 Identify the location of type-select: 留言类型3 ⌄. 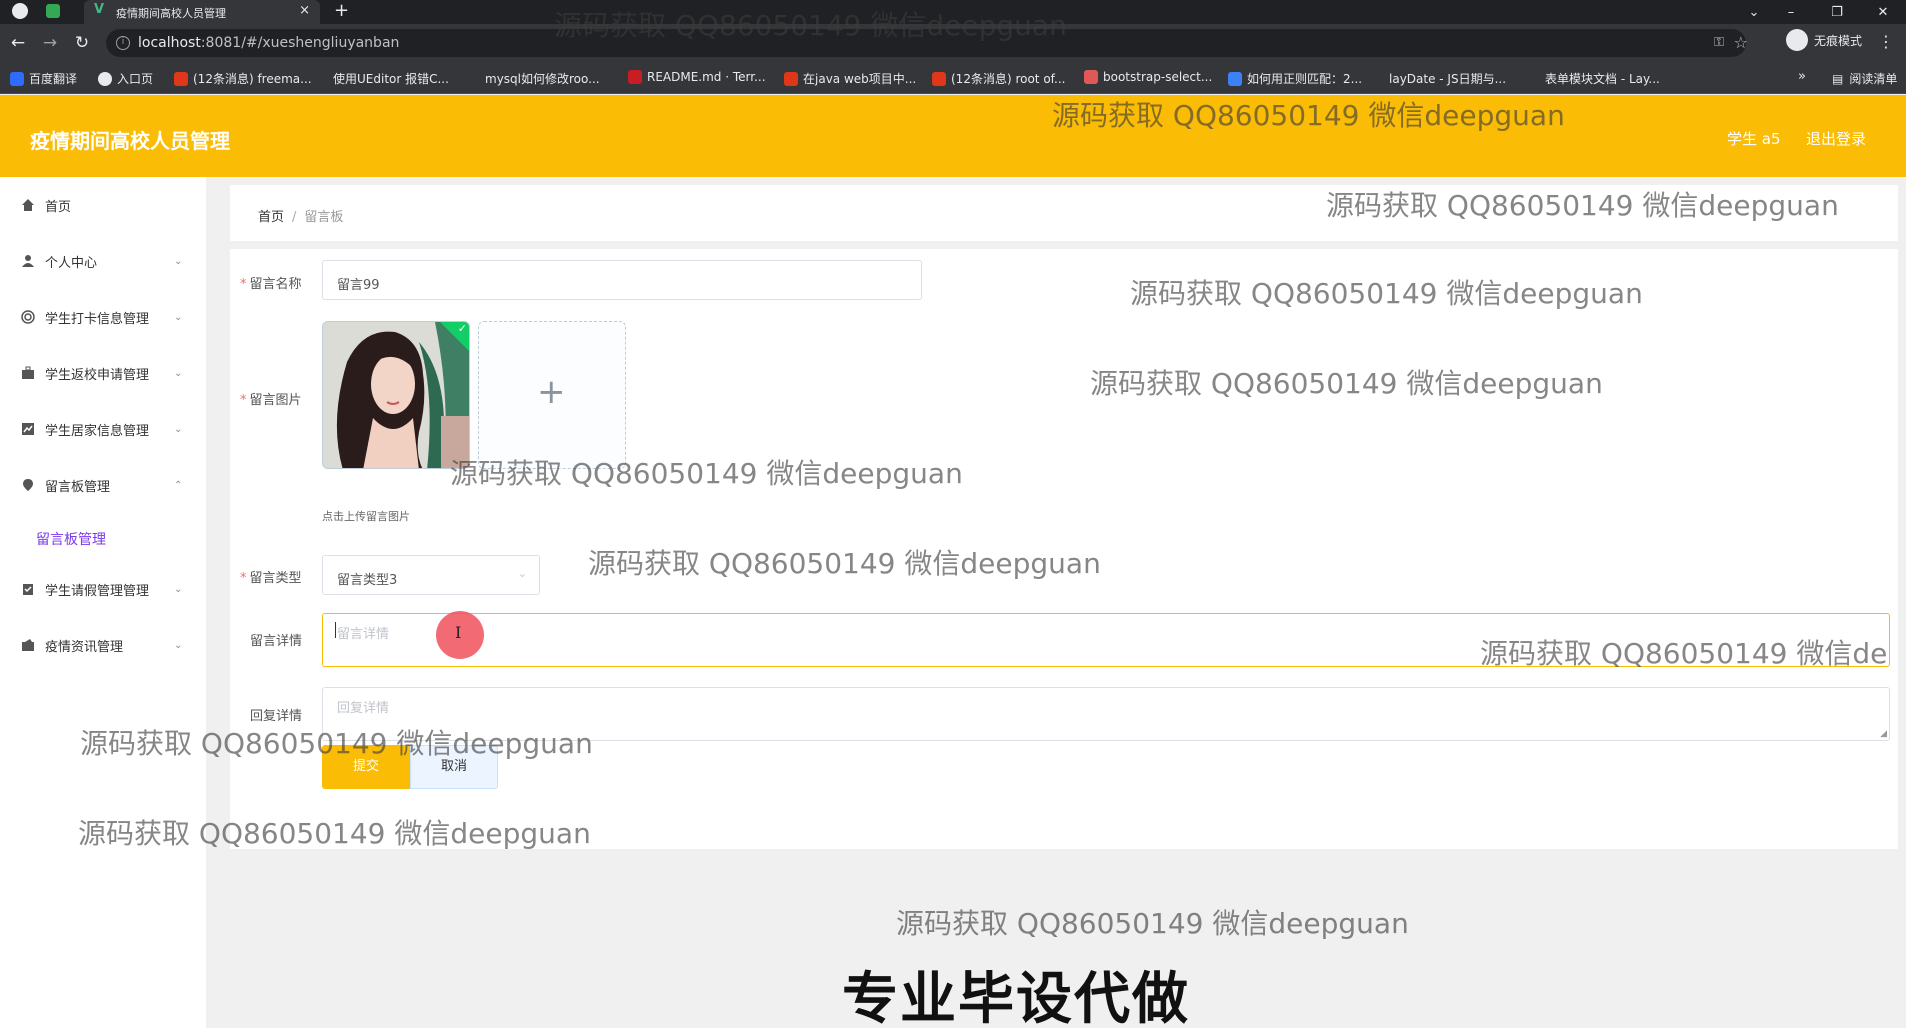
(431, 575).